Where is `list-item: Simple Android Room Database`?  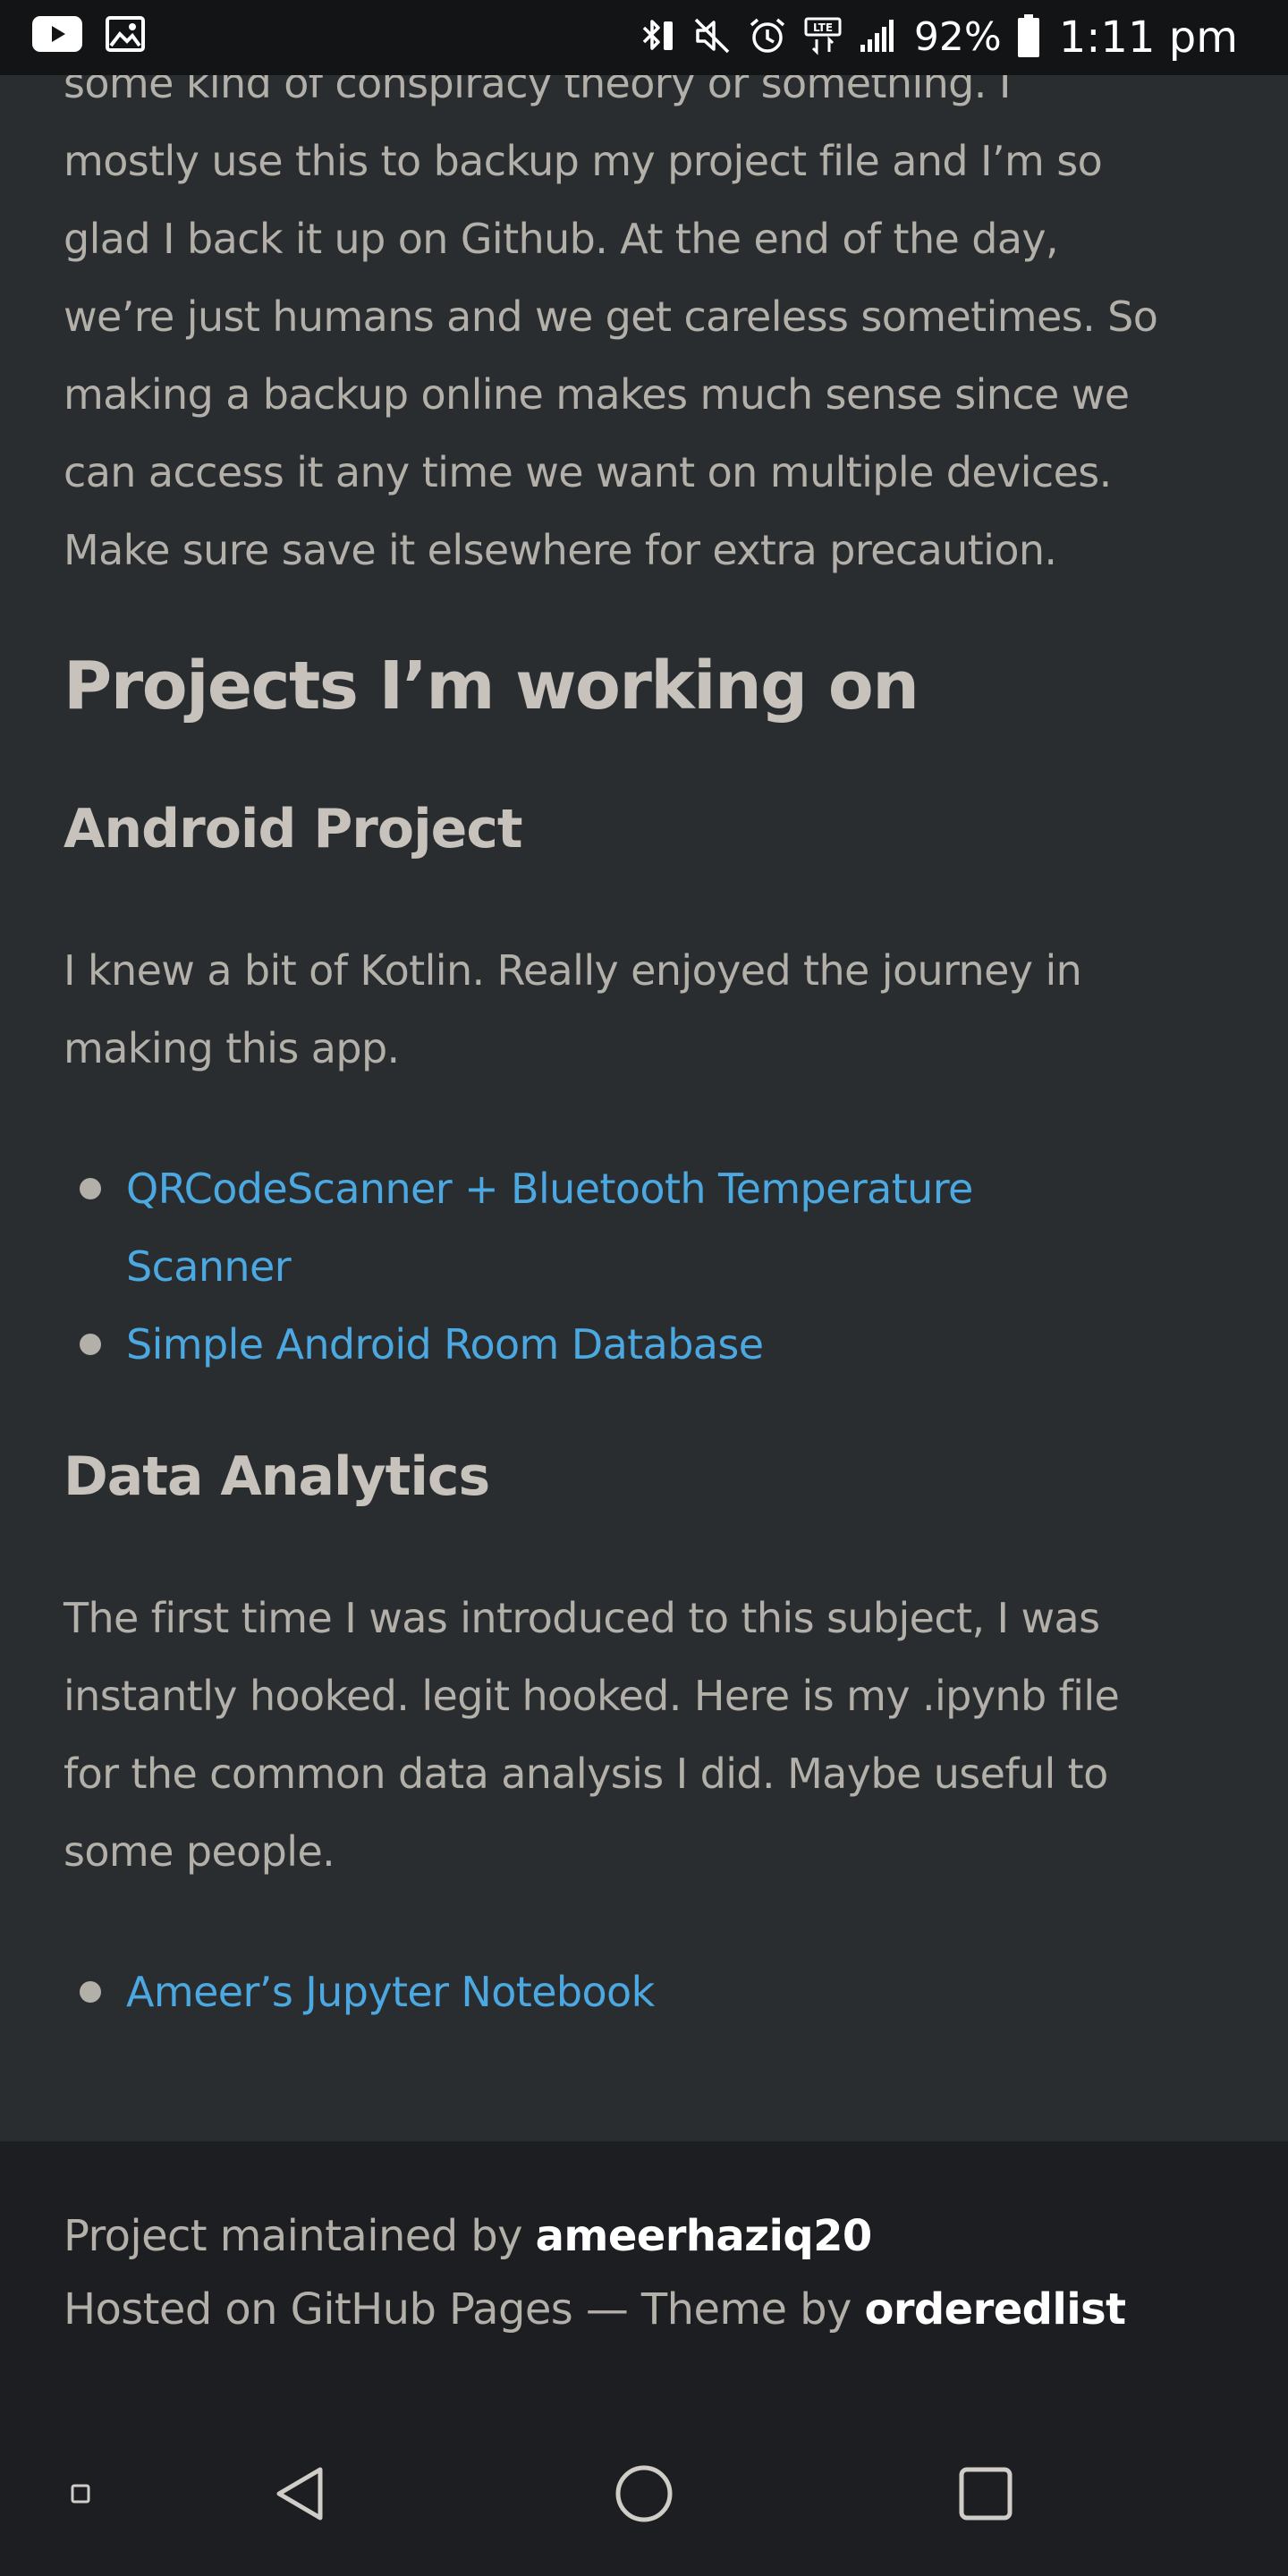
list-item: Simple Android Room Database is located at coordinates (644, 1345).